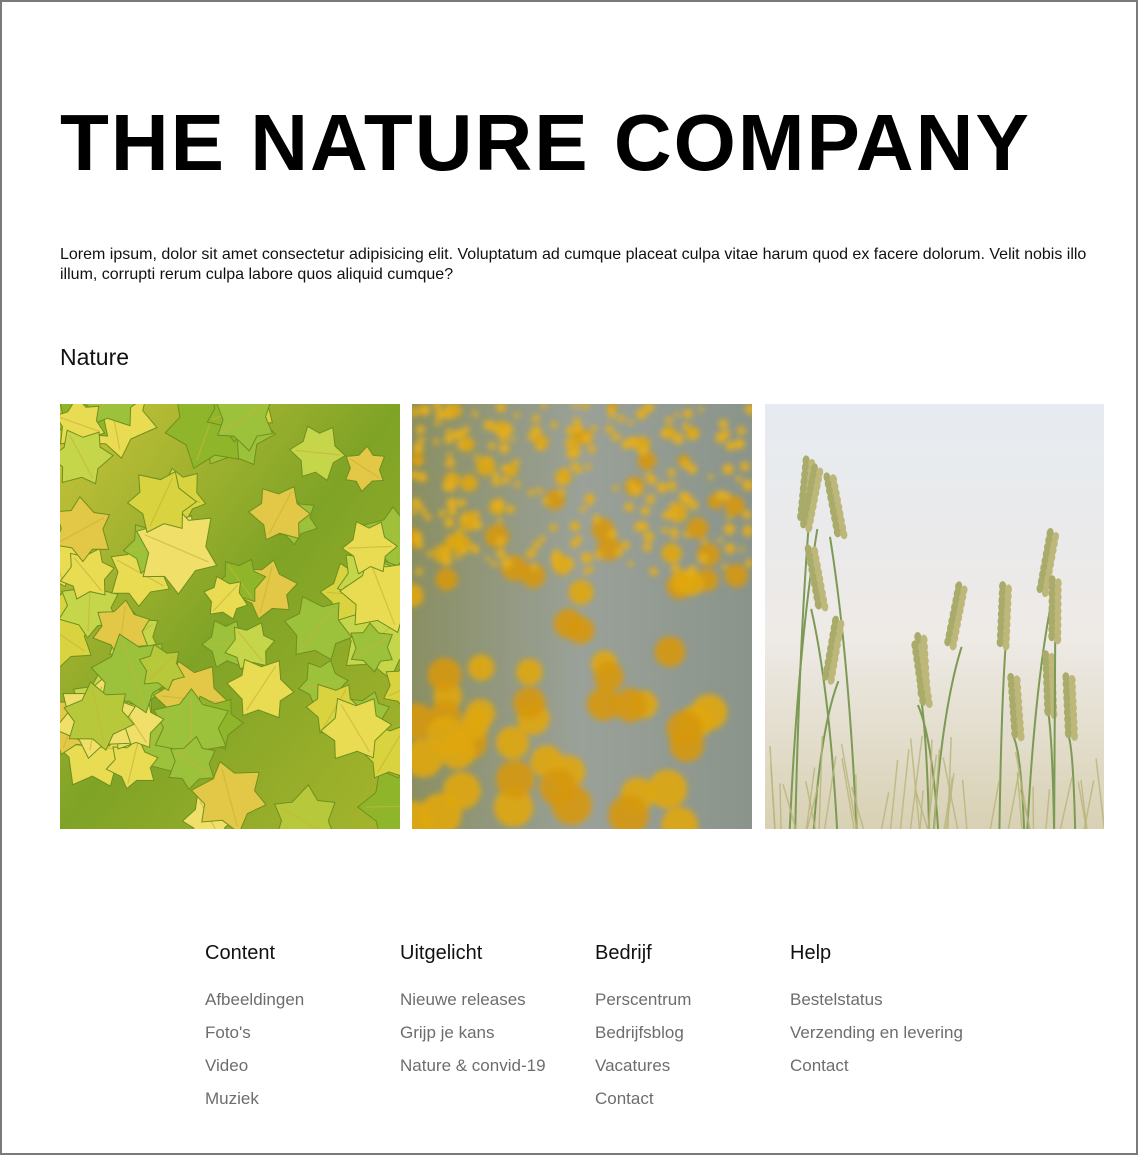  Describe the element at coordinates (300, 1065) in the screenshot. I see `footer-link-video: Video` at that location.